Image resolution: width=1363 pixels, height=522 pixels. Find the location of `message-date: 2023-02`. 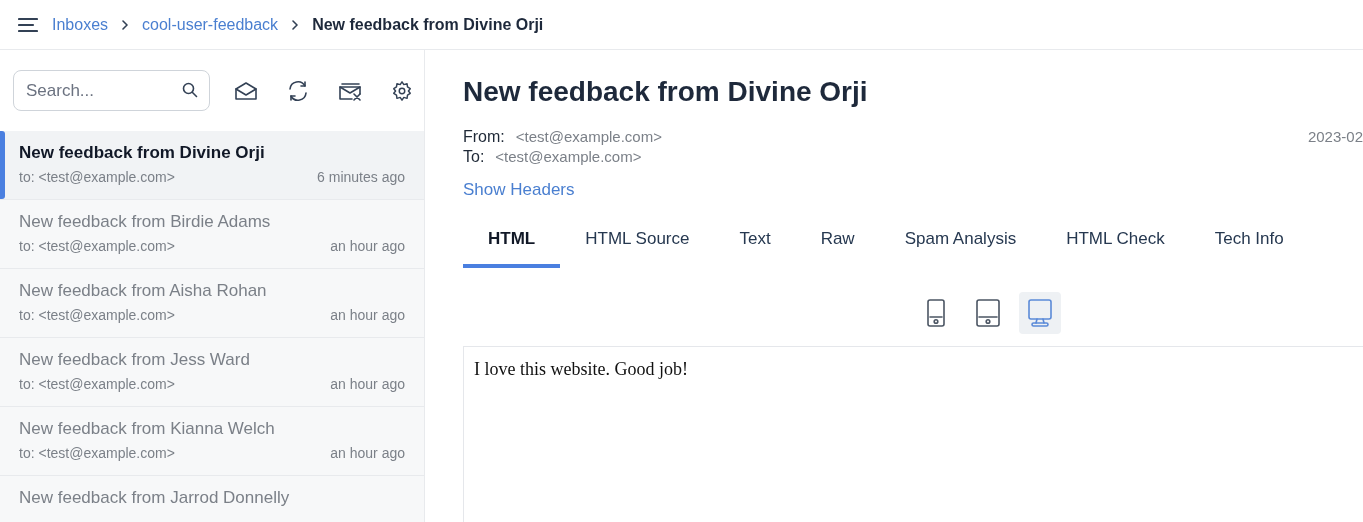

message-date: 2023-02 is located at coordinates (1335, 136).